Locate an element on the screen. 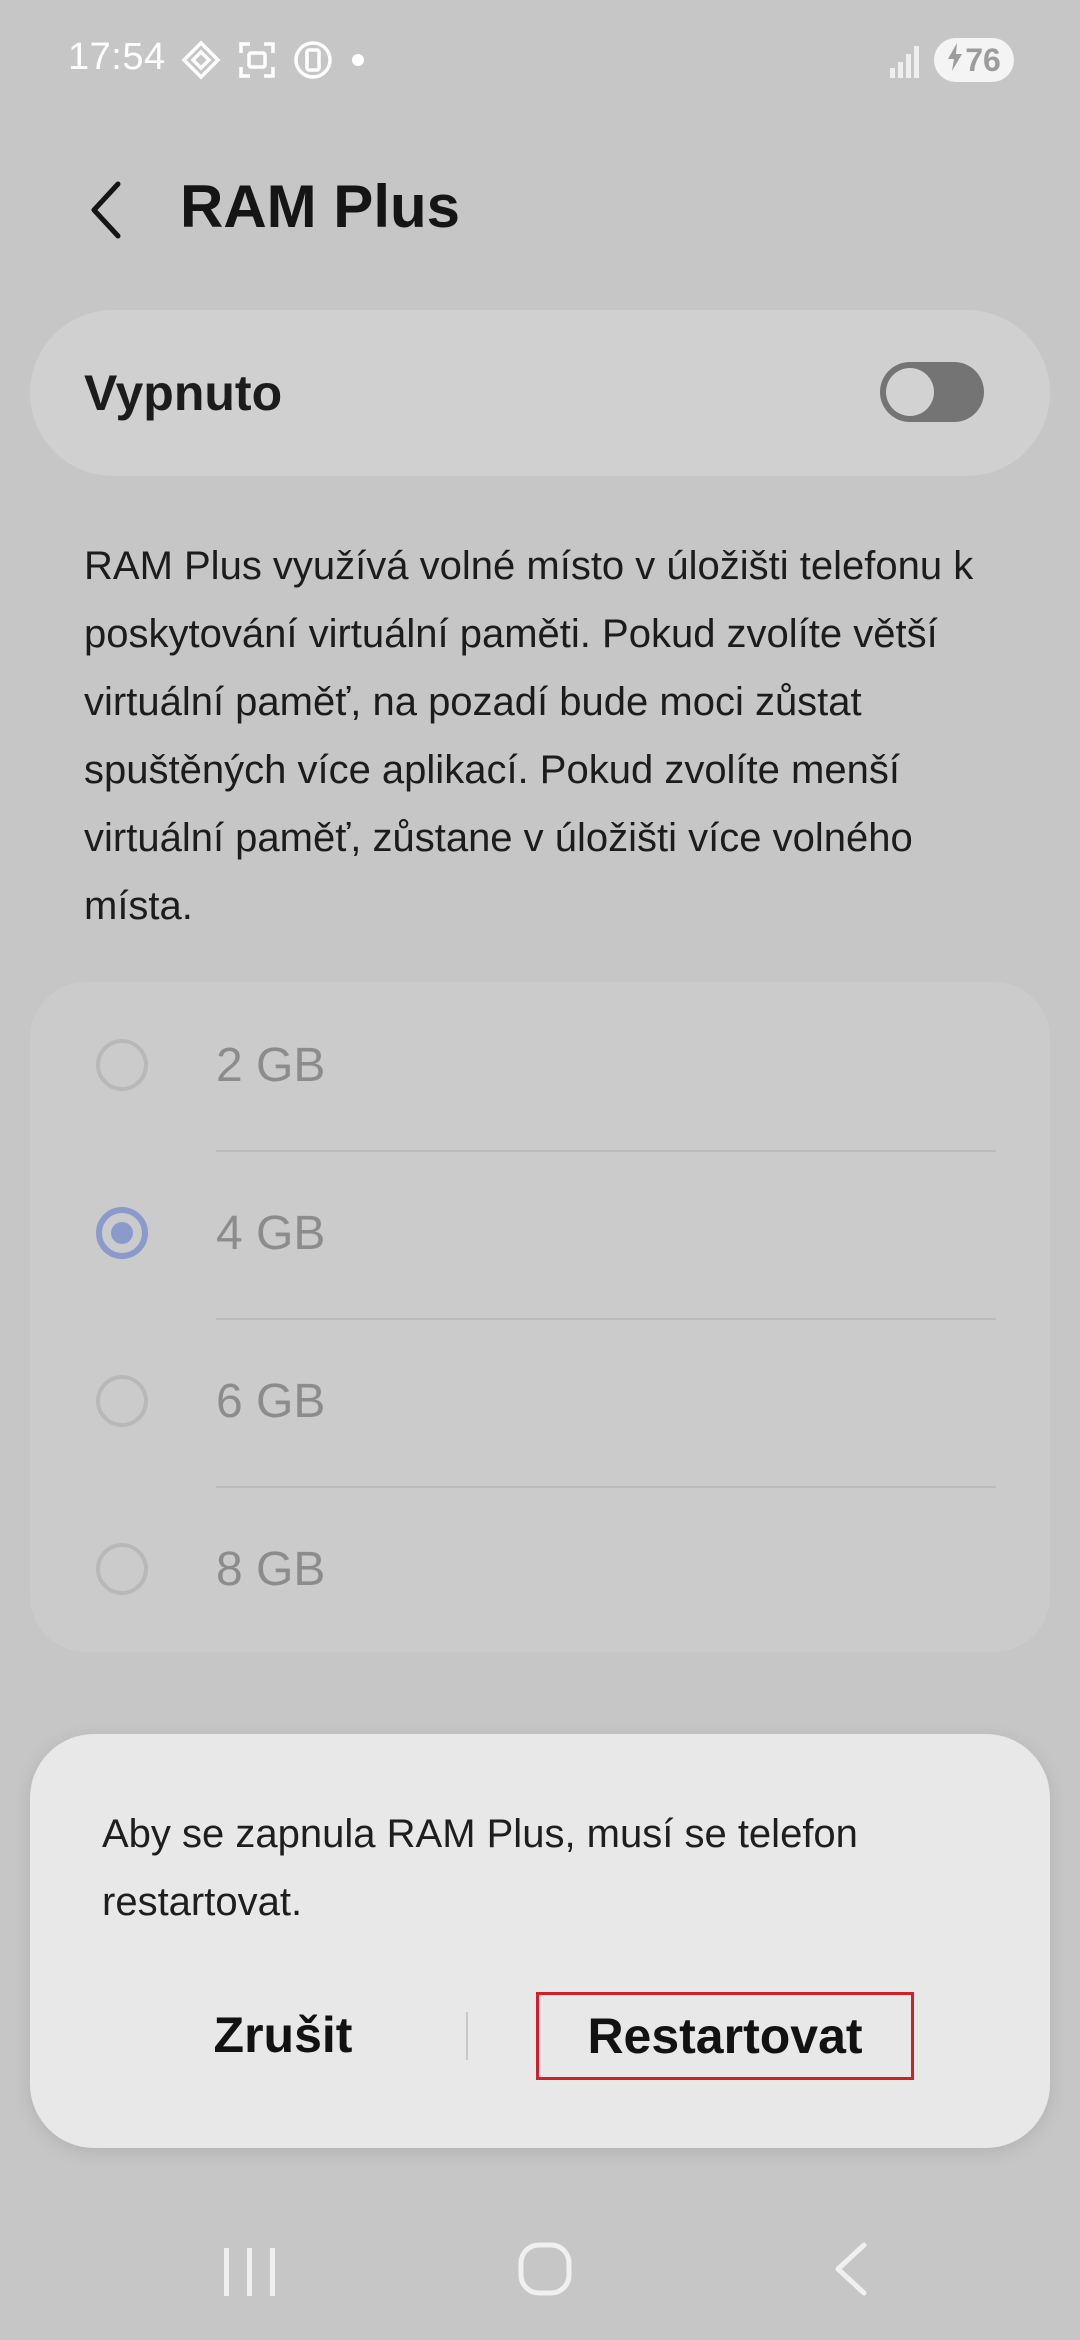  status-time: 17:54 is located at coordinates (117, 57).